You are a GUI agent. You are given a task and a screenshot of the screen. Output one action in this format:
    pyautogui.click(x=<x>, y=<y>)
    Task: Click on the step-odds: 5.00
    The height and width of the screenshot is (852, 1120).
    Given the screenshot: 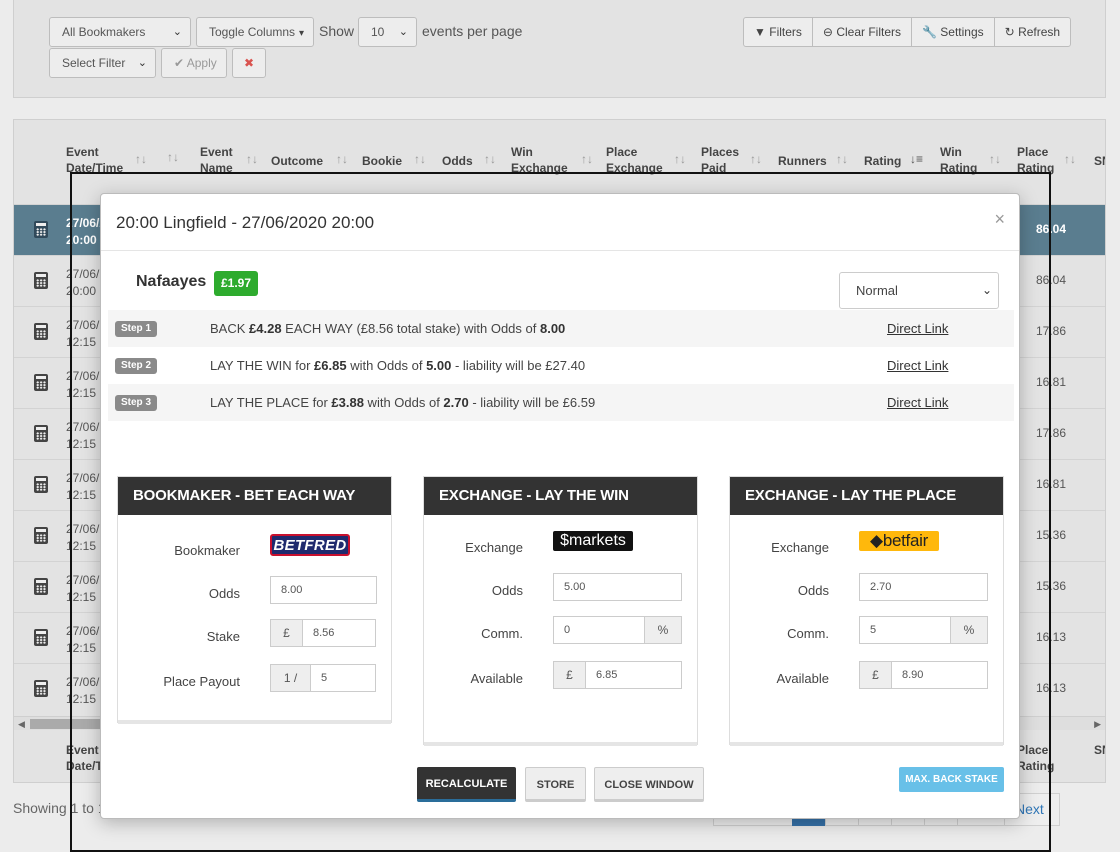 What is the action you would take?
    pyautogui.click(x=439, y=365)
    